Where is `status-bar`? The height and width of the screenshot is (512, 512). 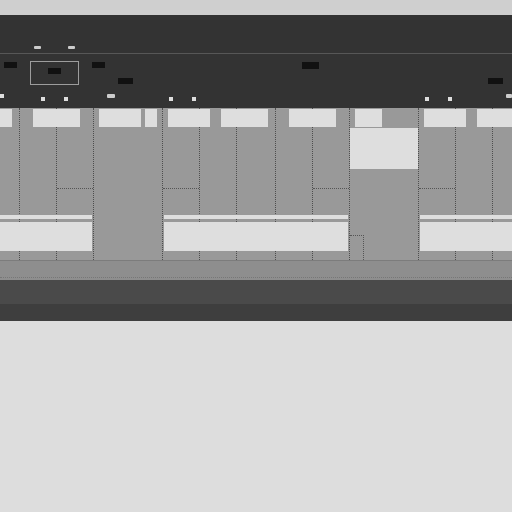
status-bar is located at coordinates (256, 292).